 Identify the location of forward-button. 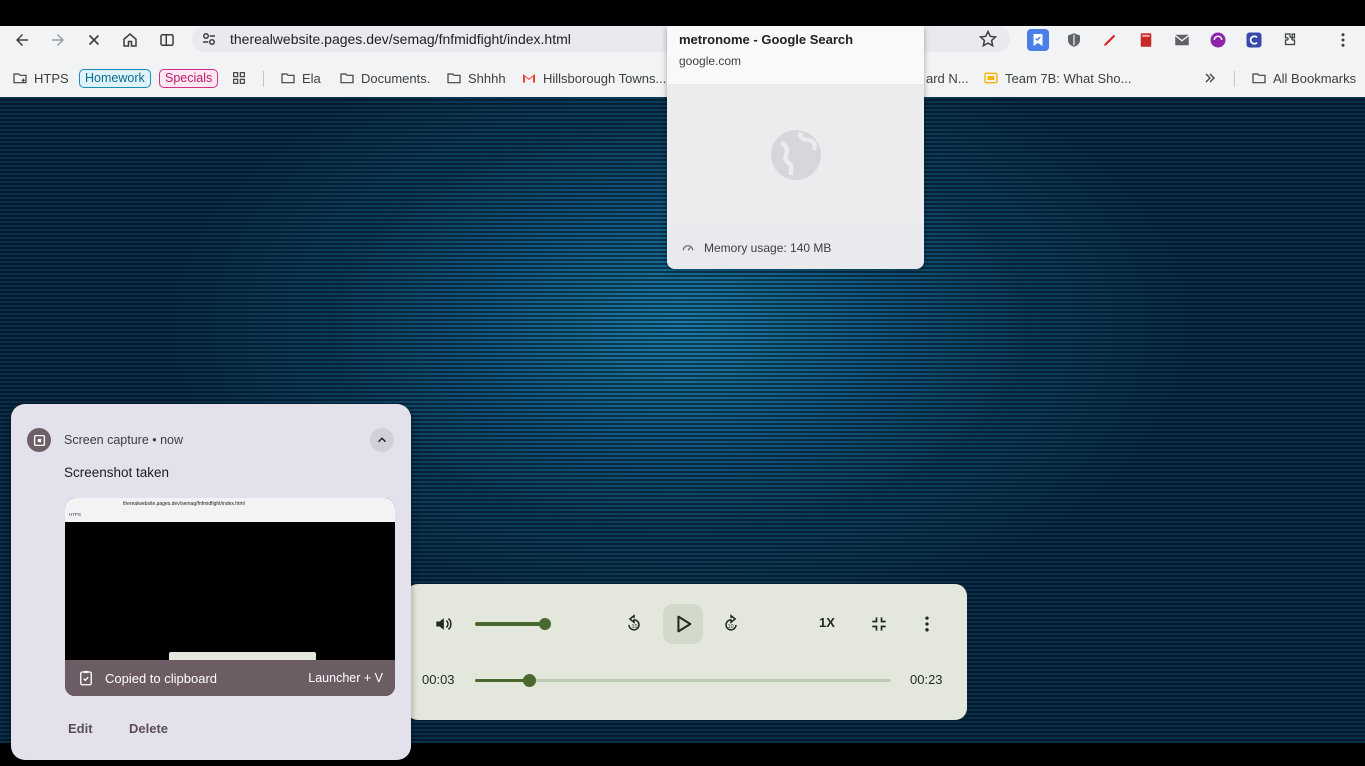
(58, 40).